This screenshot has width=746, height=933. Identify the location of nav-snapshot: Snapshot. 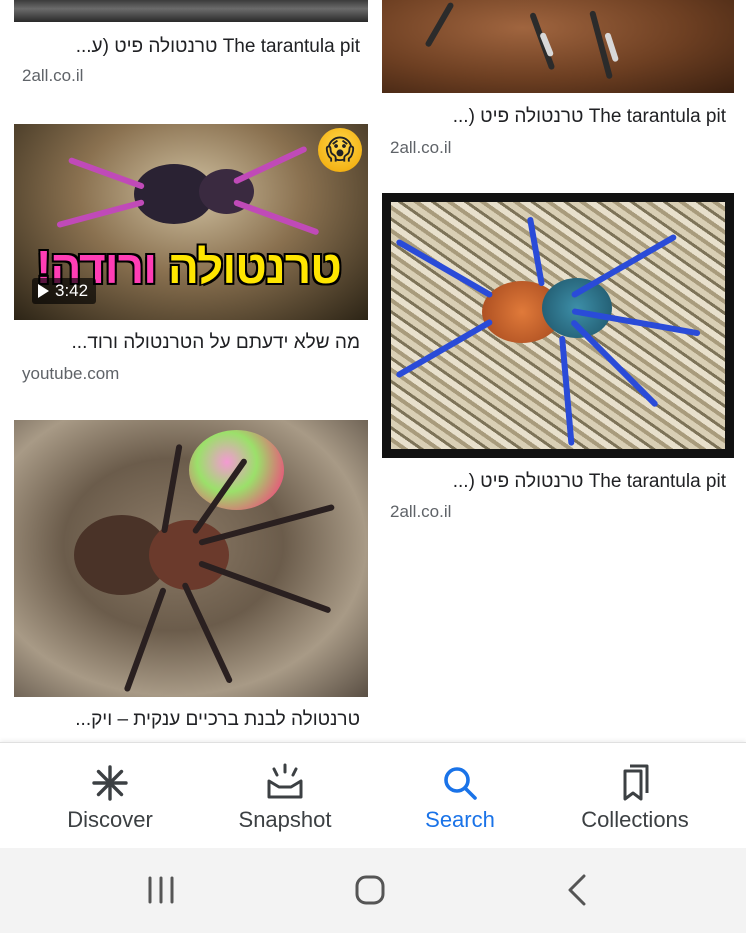
(285, 796).